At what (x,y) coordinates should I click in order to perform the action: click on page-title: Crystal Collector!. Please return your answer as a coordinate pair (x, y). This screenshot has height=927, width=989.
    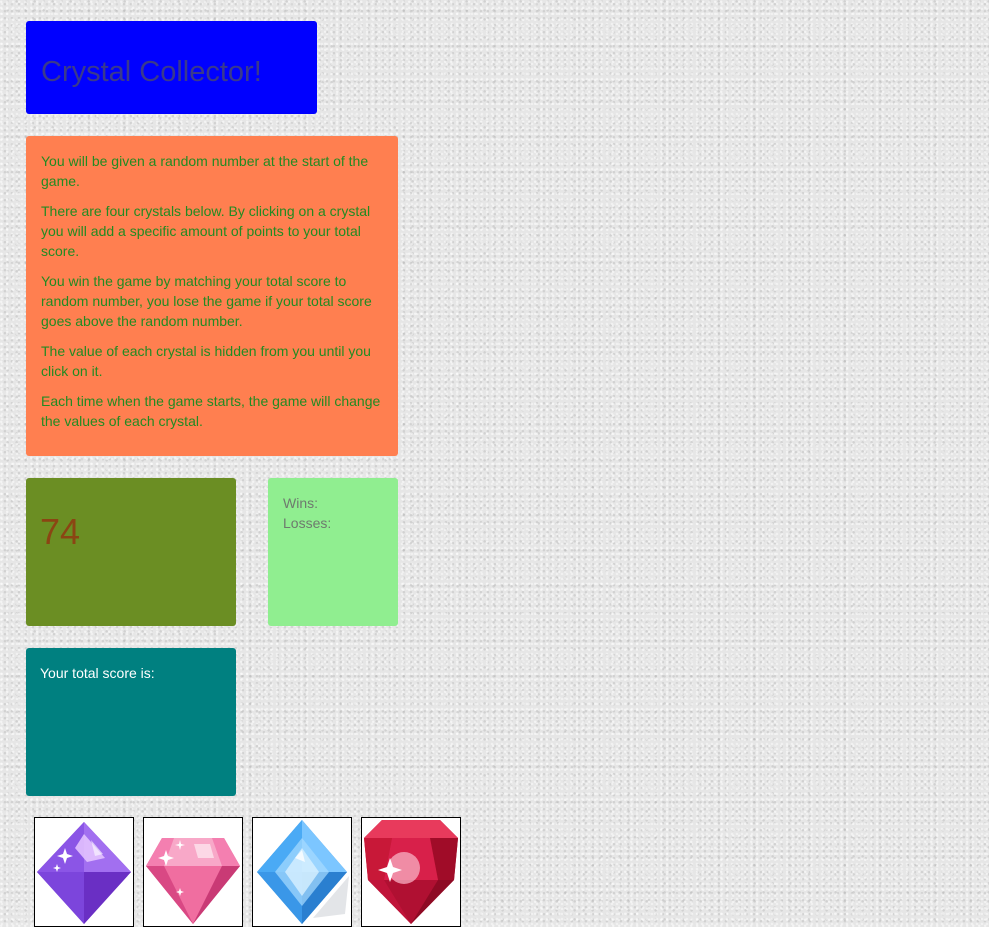
    Looking at the image, I should click on (151, 72).